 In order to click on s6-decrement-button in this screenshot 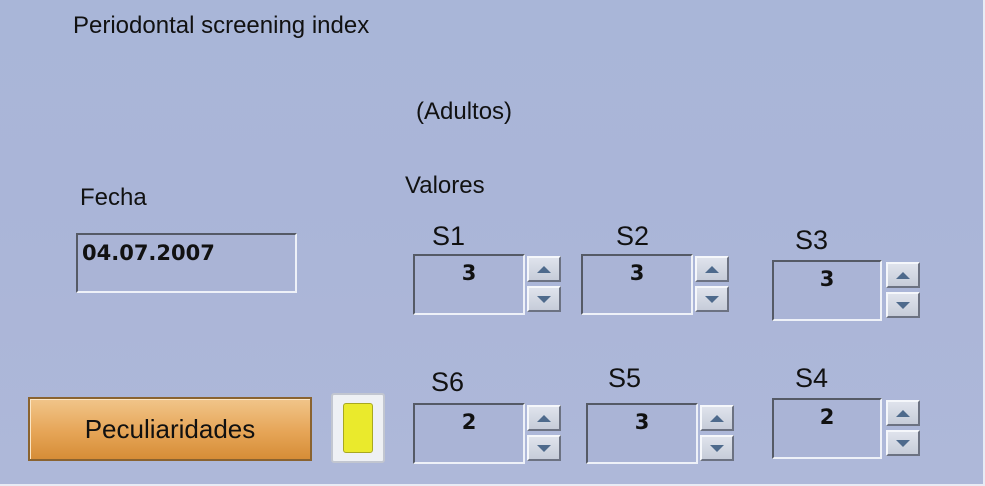, I will do `click(544, 448)`.